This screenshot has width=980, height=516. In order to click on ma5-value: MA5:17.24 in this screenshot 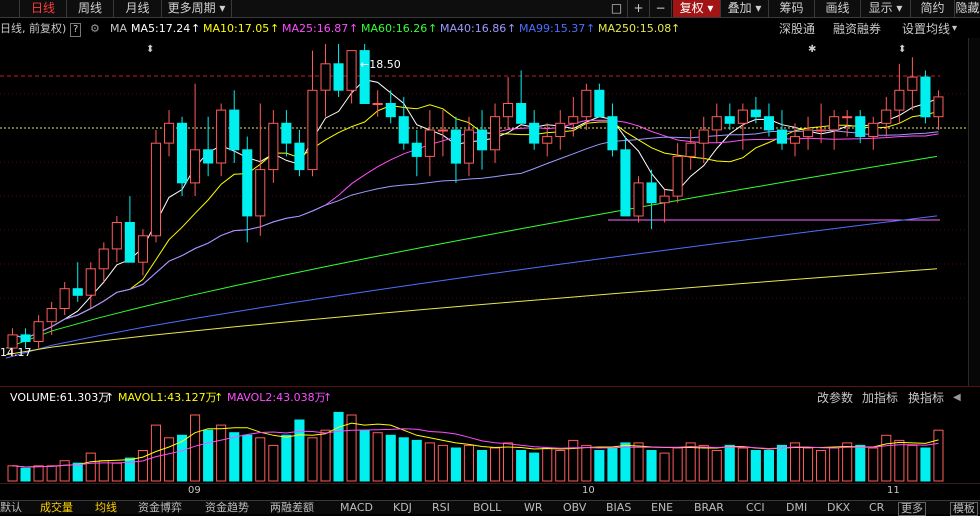, I will do `click(161, 28)`.